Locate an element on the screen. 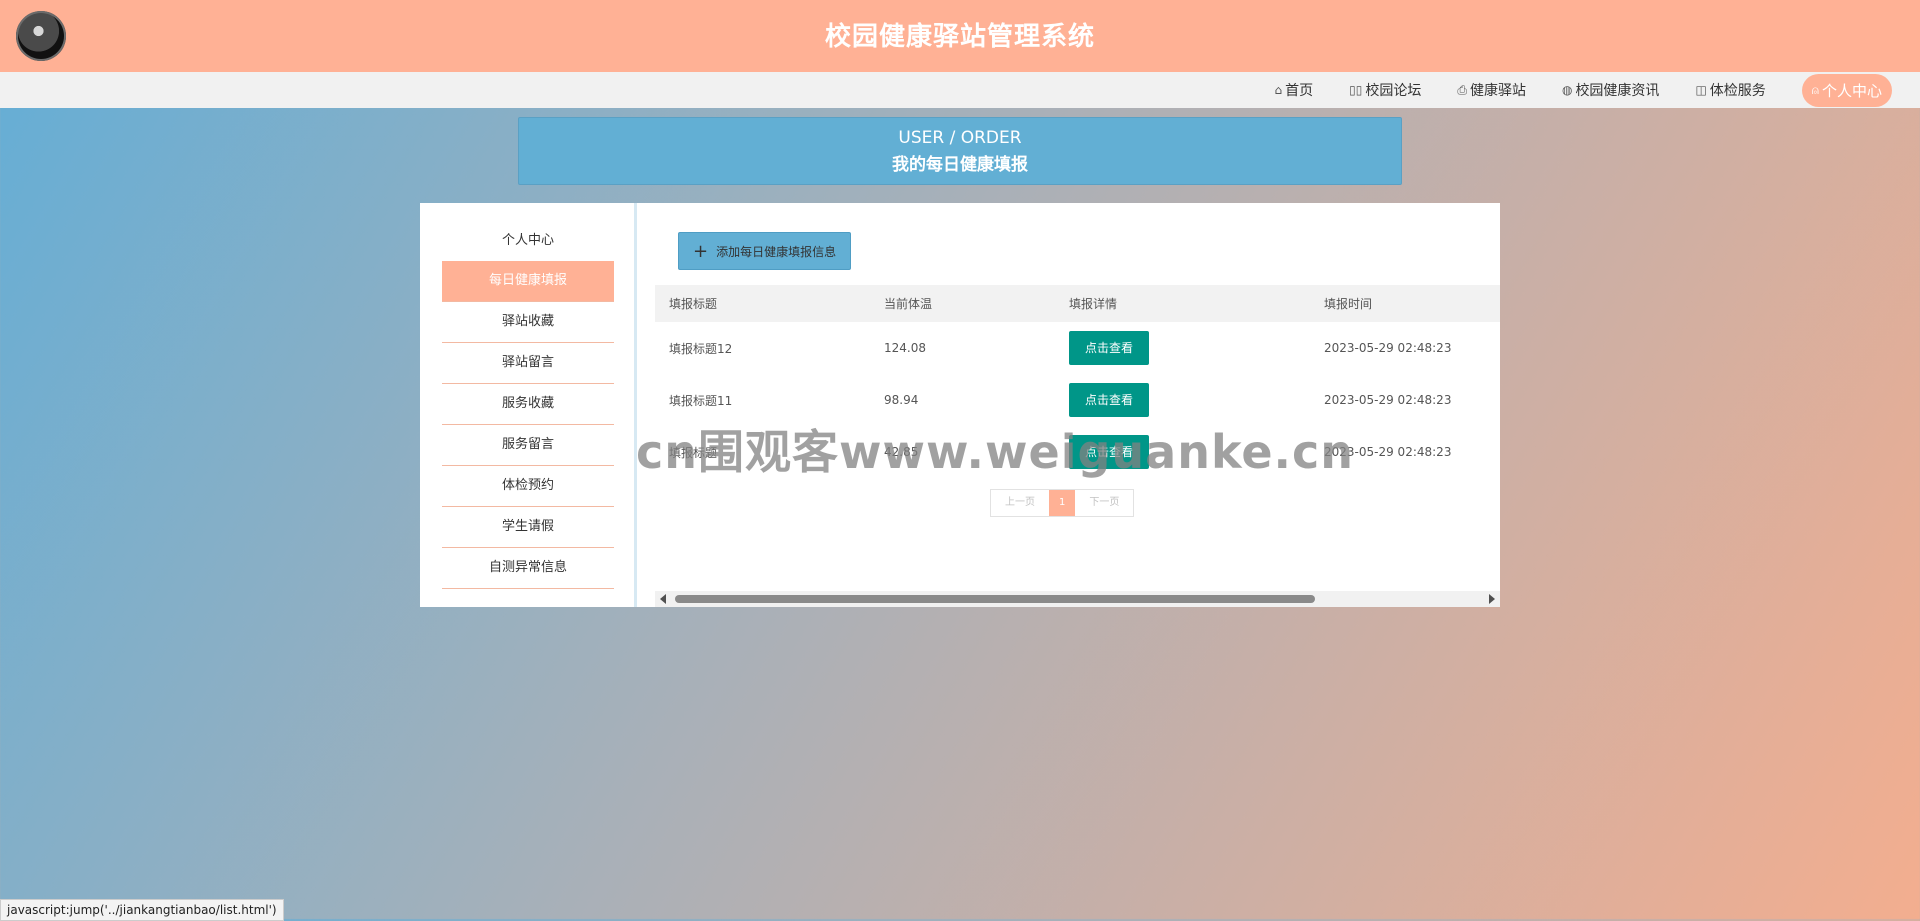 The width and height of the screenshot is (1920, 921). col-time: 填报时间 is located at coordinates (1405, 303).